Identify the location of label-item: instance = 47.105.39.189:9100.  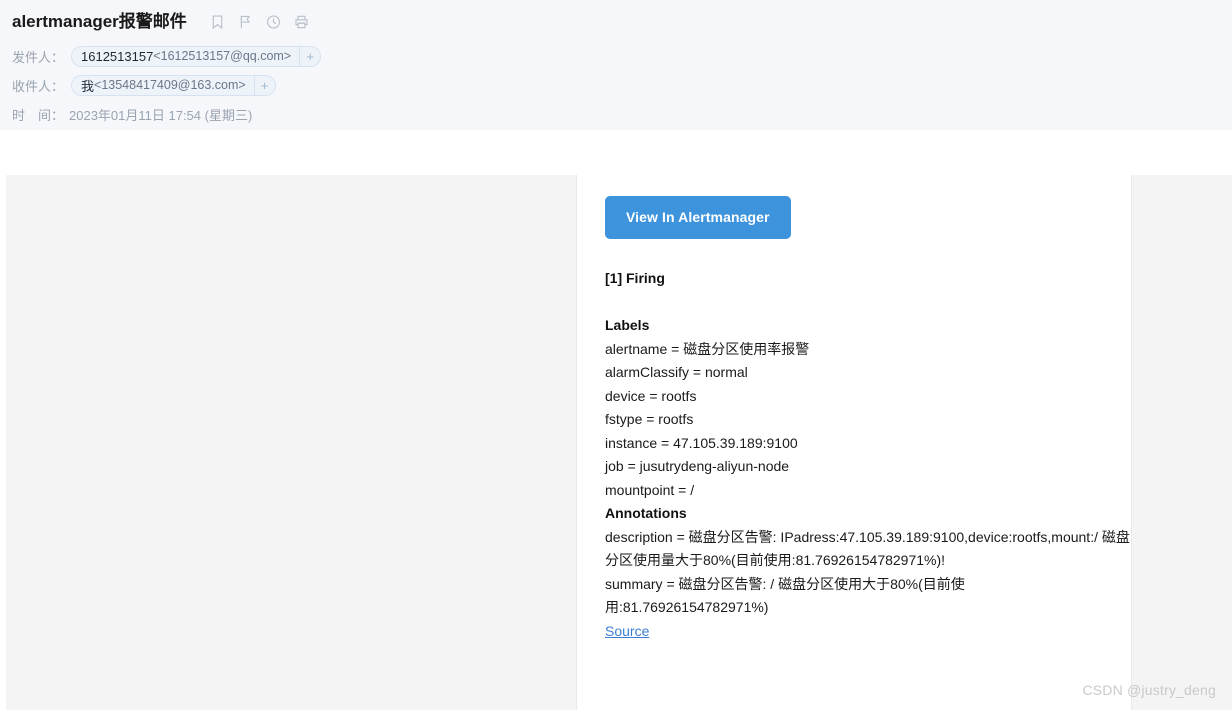
(701, 442).